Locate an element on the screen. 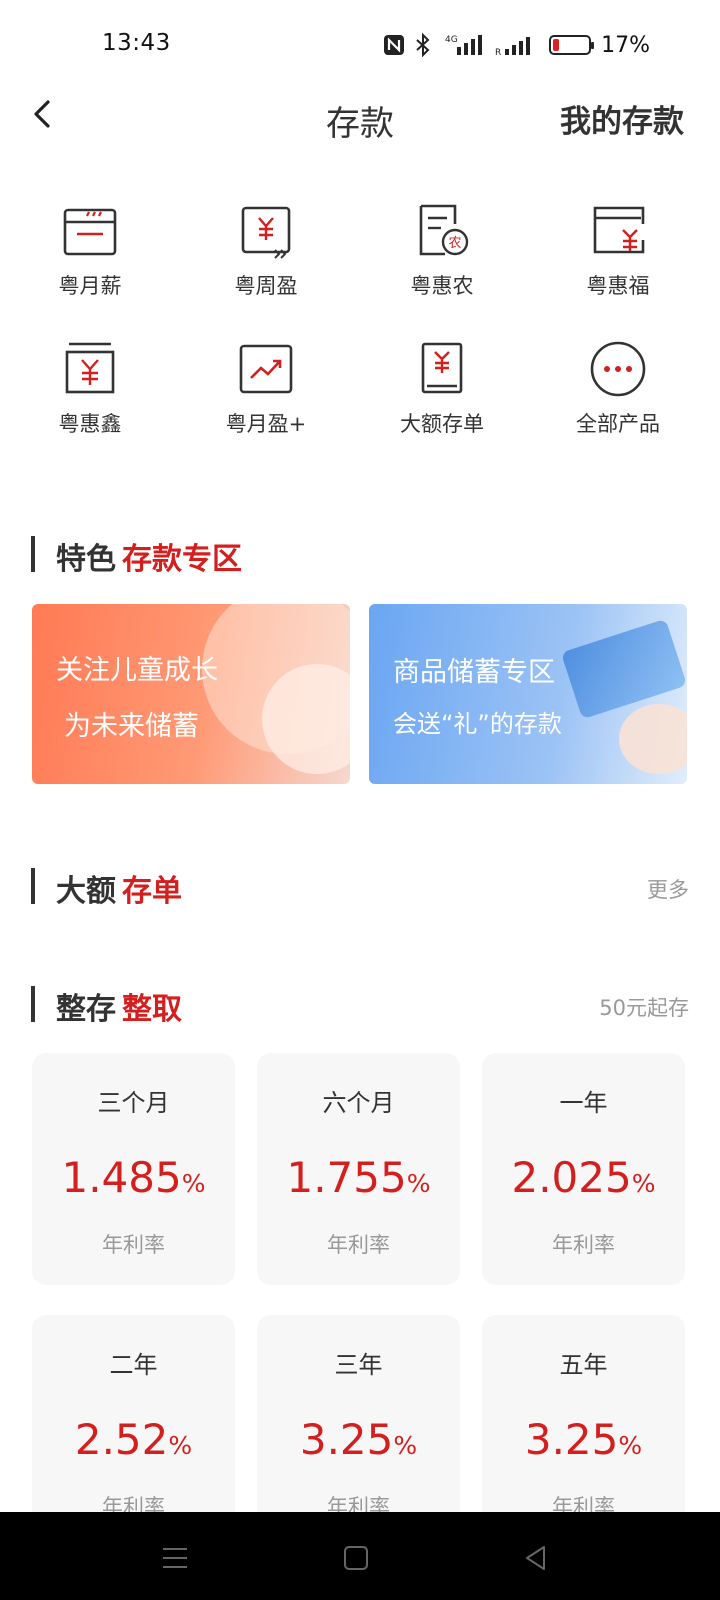  product-item: 粤惠鑫 is located at coordinates (90, 388).